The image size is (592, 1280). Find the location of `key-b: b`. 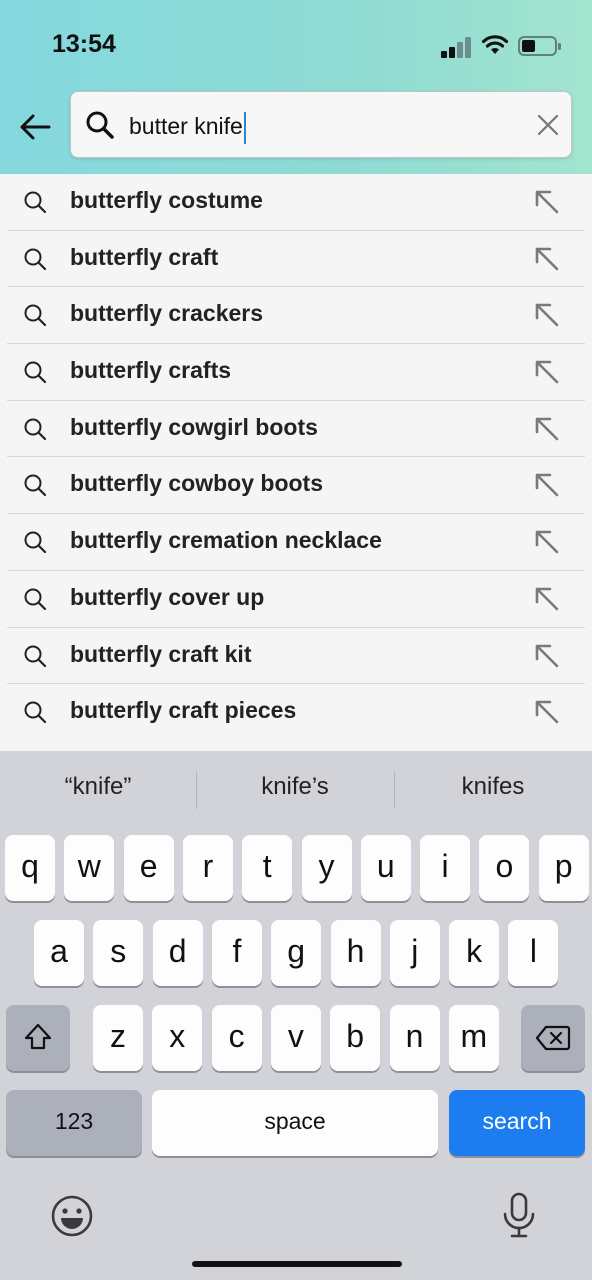

key-b: b is located at coordinates (355, 1038).